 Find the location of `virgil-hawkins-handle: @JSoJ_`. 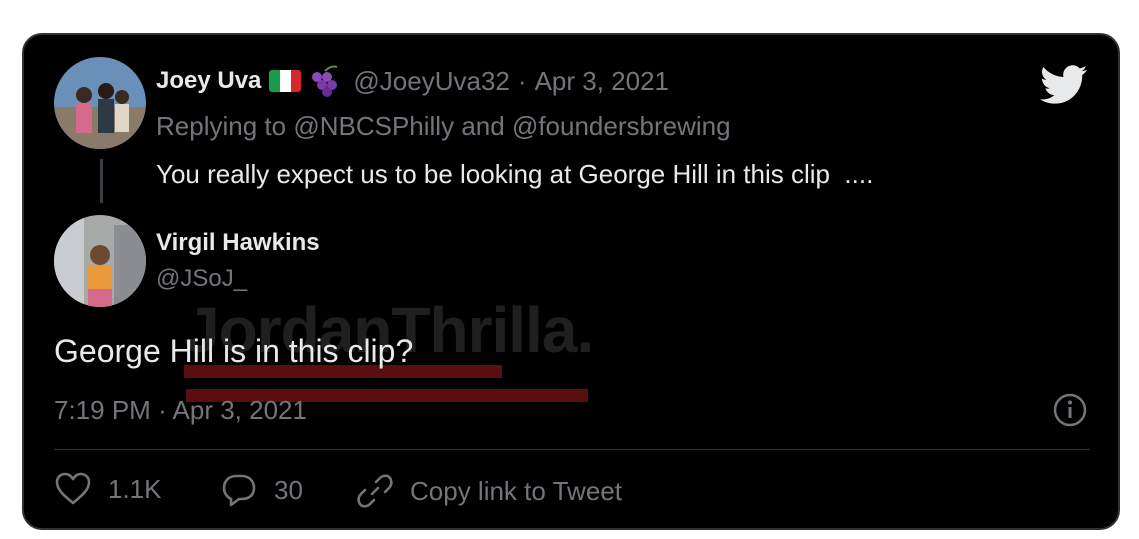

virgil-hawkins-handle: @JSoJ_ is located at coordinates (201, 279).